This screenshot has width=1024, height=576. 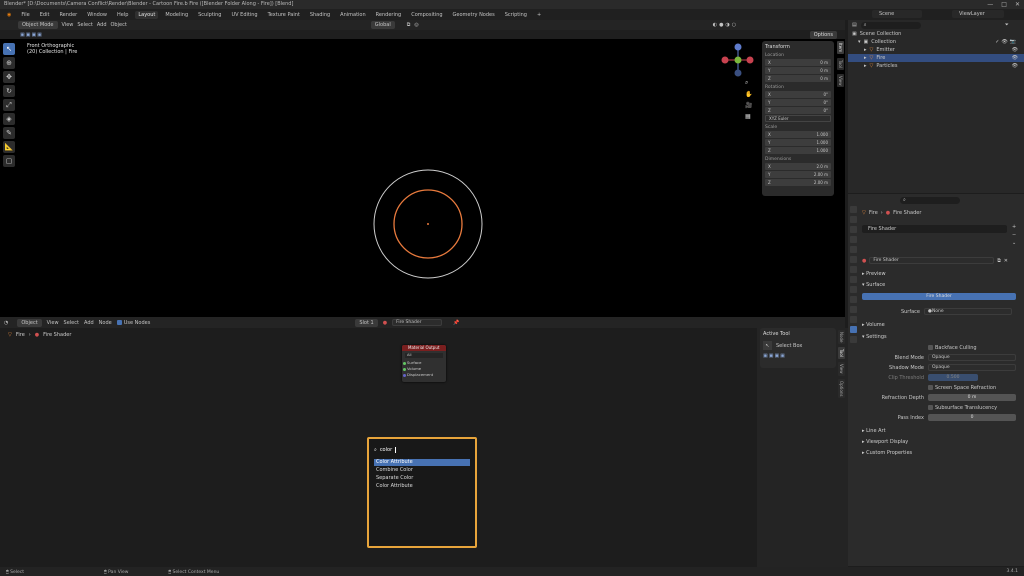 I want to click on section-viewport-display: ▸ Viewport Display, so click(x=941, y=442).